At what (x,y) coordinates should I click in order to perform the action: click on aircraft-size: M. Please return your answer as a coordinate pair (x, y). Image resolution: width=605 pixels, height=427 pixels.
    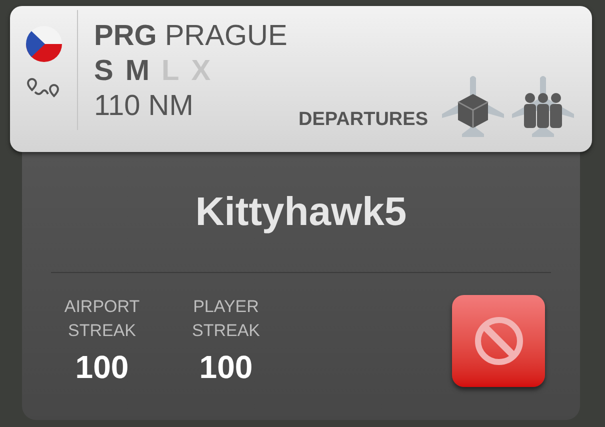
    Looking at the image, I should click on (137, 71).